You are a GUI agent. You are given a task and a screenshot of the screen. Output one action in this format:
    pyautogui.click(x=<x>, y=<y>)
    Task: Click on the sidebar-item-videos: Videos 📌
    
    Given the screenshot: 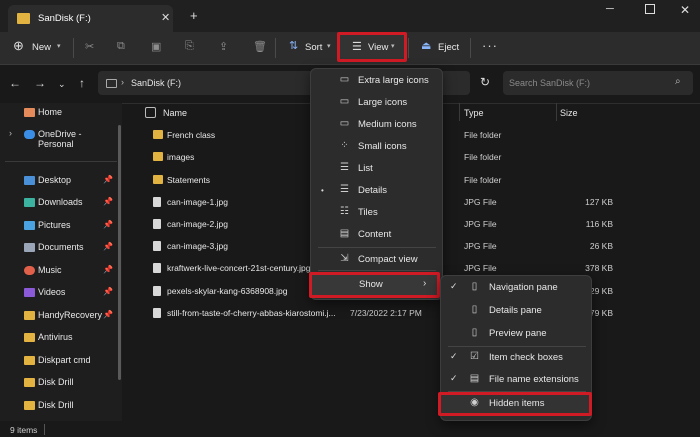 What is the action you would take?
    pyautogui.click(x=59, y=293)
    